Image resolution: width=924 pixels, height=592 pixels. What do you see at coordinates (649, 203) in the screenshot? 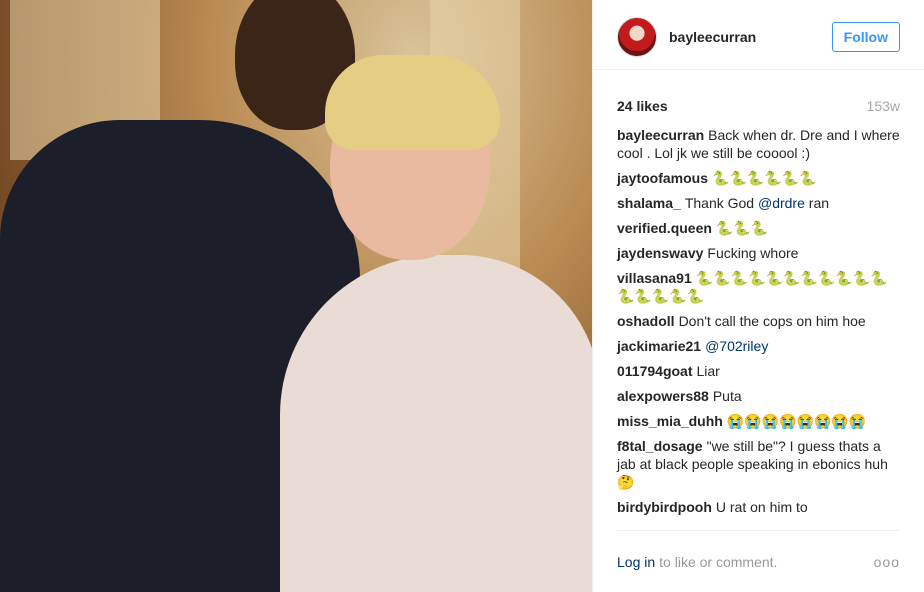
I see `comment-user: shalama_` at bounding box center [649, 203].